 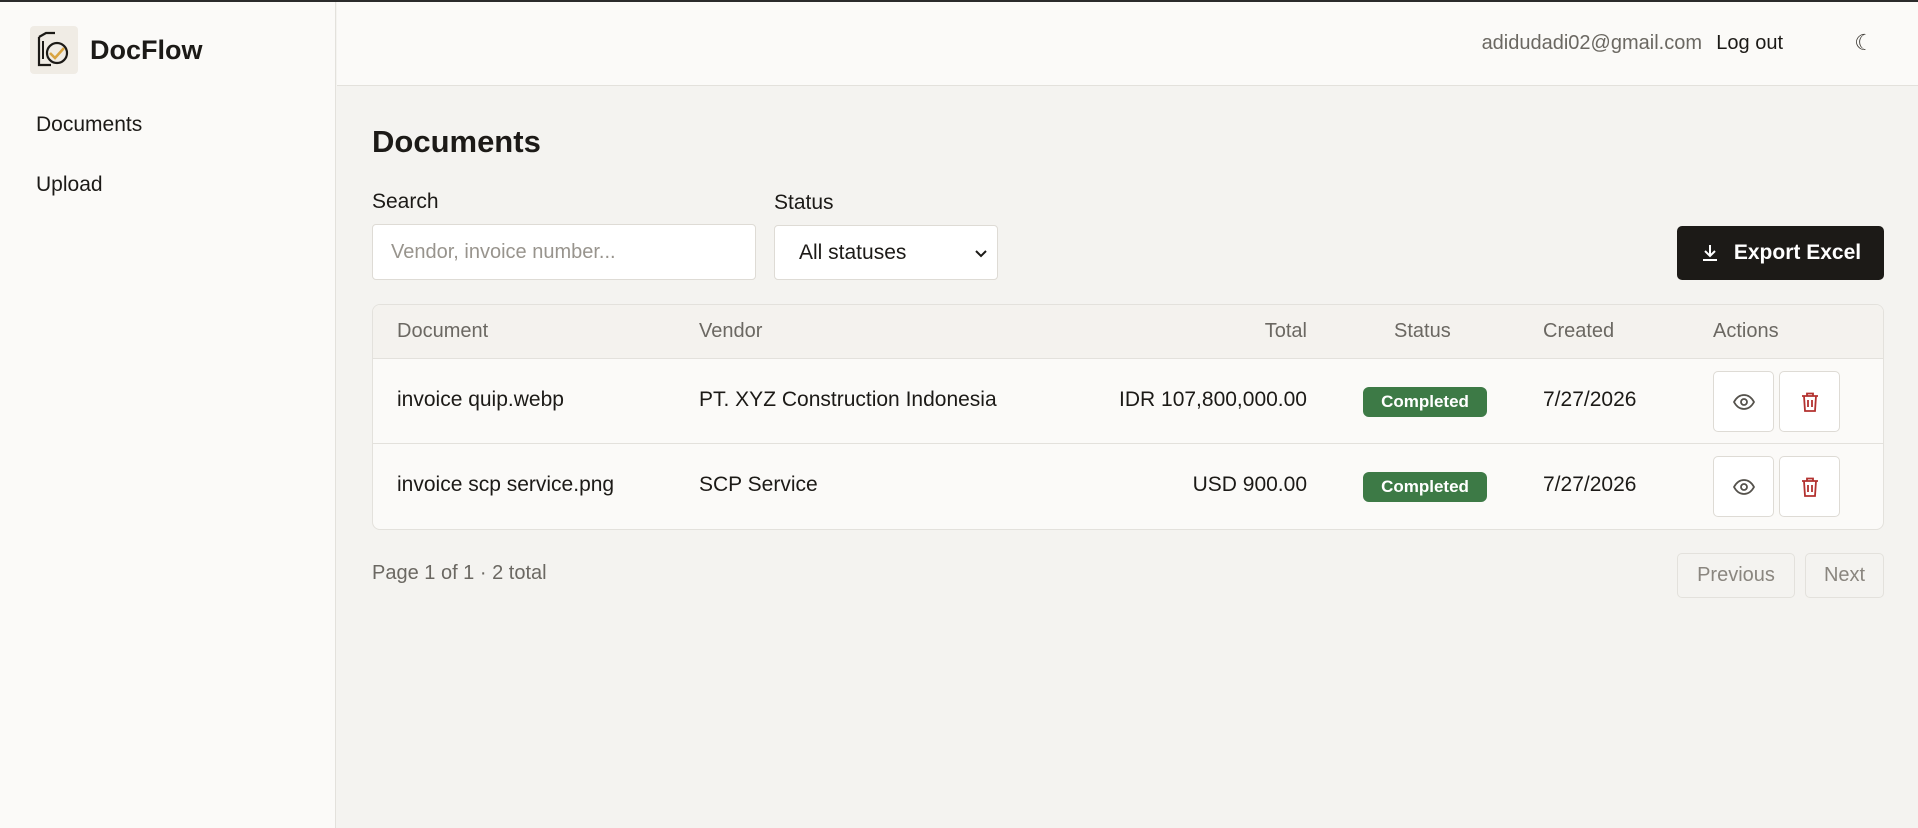 What do you see at coordinates (443, 331) in the screenshot?
I see `column-header-document: Document` at bounding box center [443, 331].